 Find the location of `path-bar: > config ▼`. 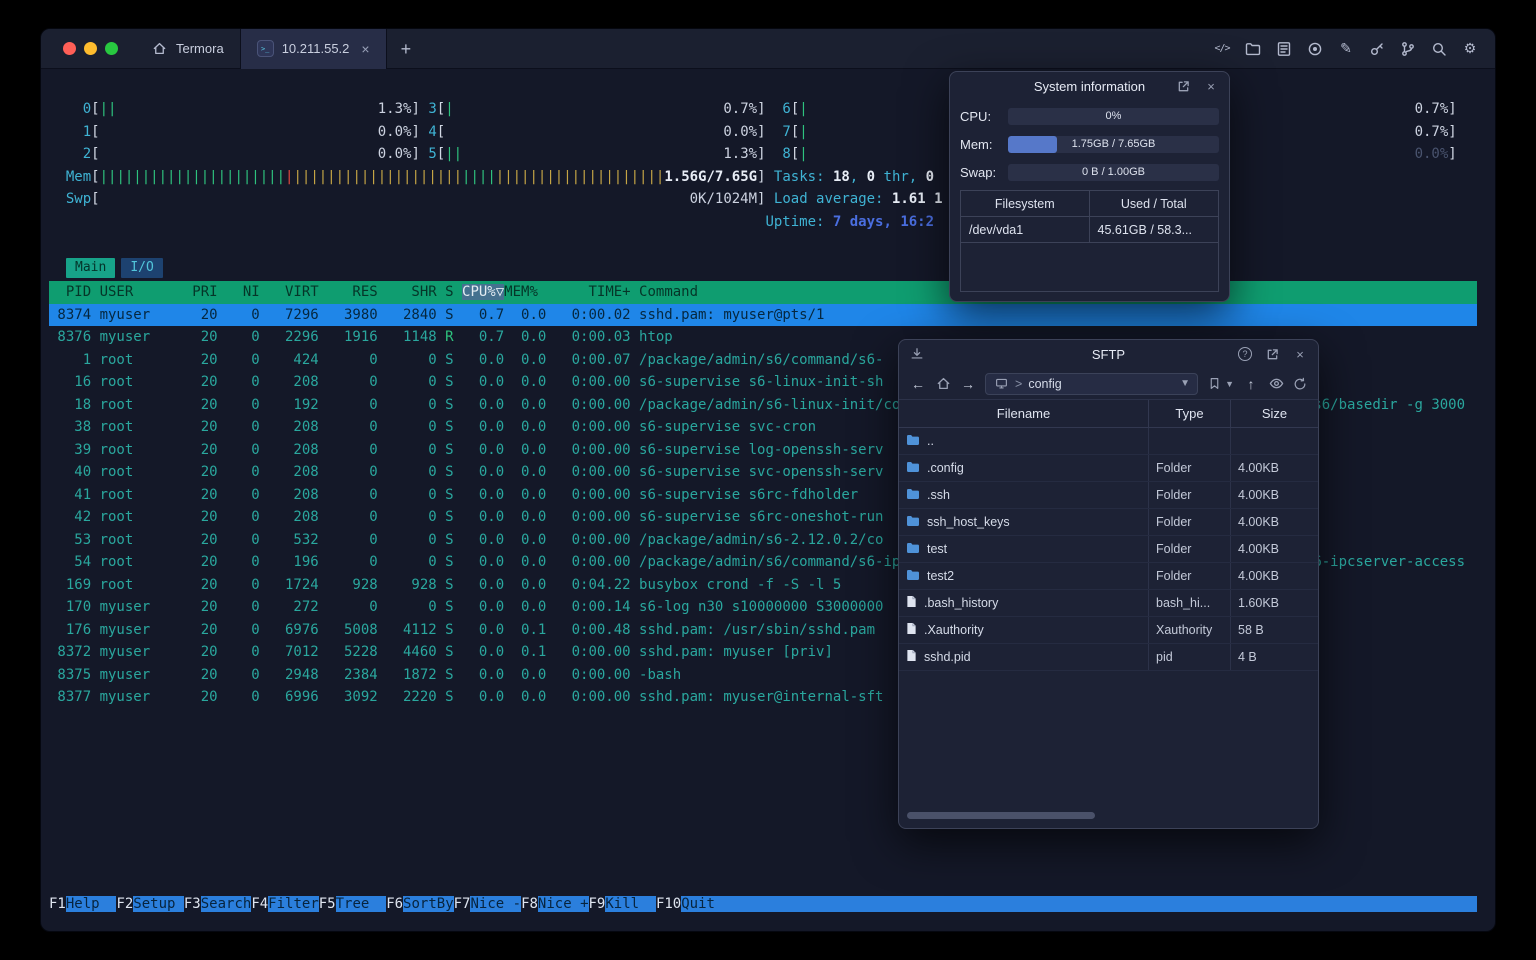

path-bar: > config ▼ is located at coordinates (1092, 383).